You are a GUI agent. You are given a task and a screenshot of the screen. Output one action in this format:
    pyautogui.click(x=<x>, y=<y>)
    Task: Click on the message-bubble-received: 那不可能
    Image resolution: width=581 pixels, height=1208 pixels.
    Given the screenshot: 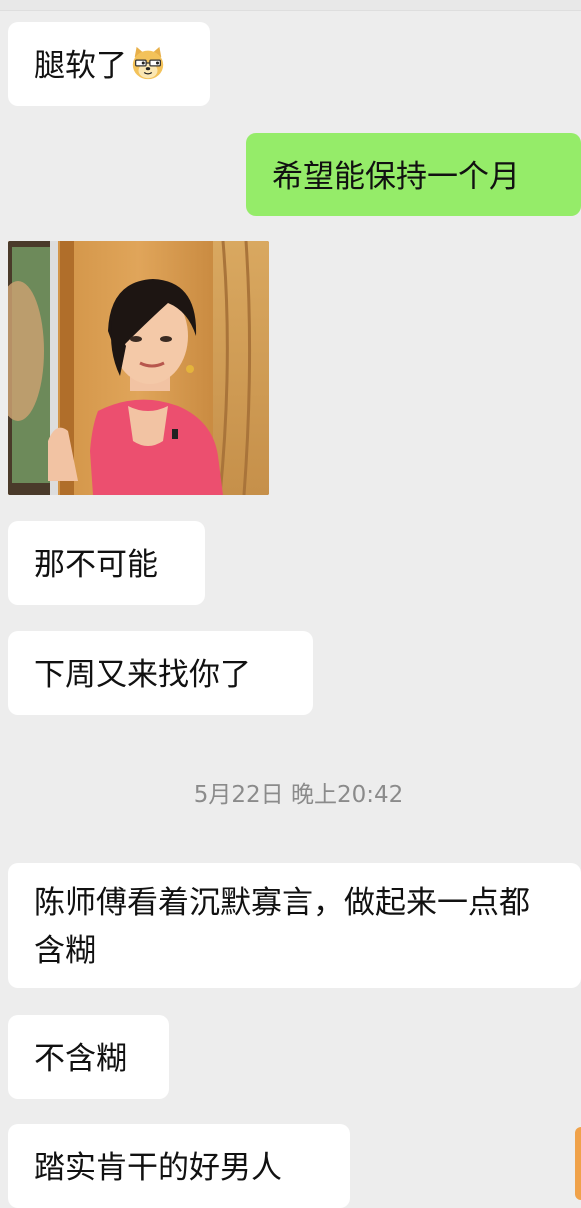 What is the action you would take?
    pyautogui.click(x=106, y=563)
    